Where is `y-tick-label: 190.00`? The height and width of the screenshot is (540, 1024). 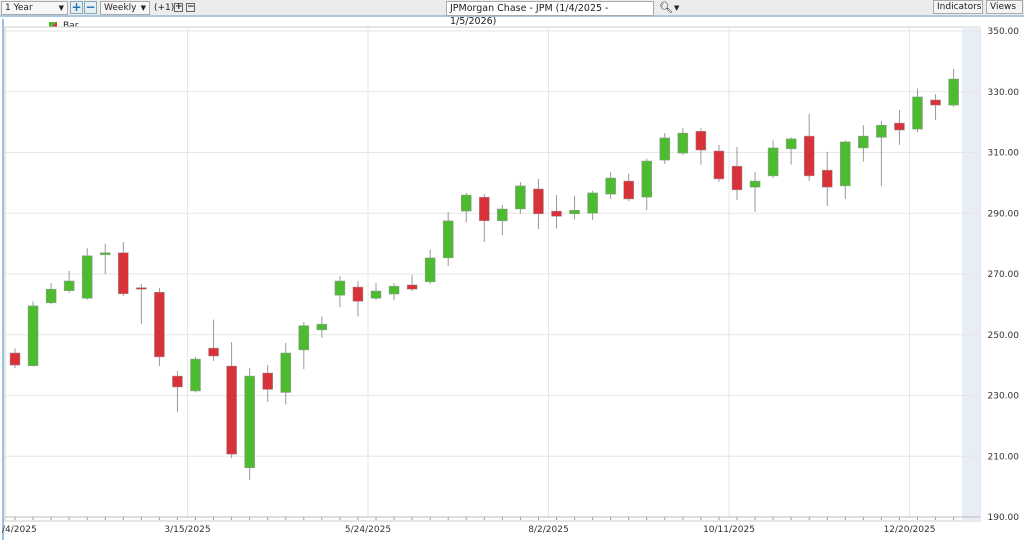 y-tick-label: 190.00 is located at coordinates (1004, 518).